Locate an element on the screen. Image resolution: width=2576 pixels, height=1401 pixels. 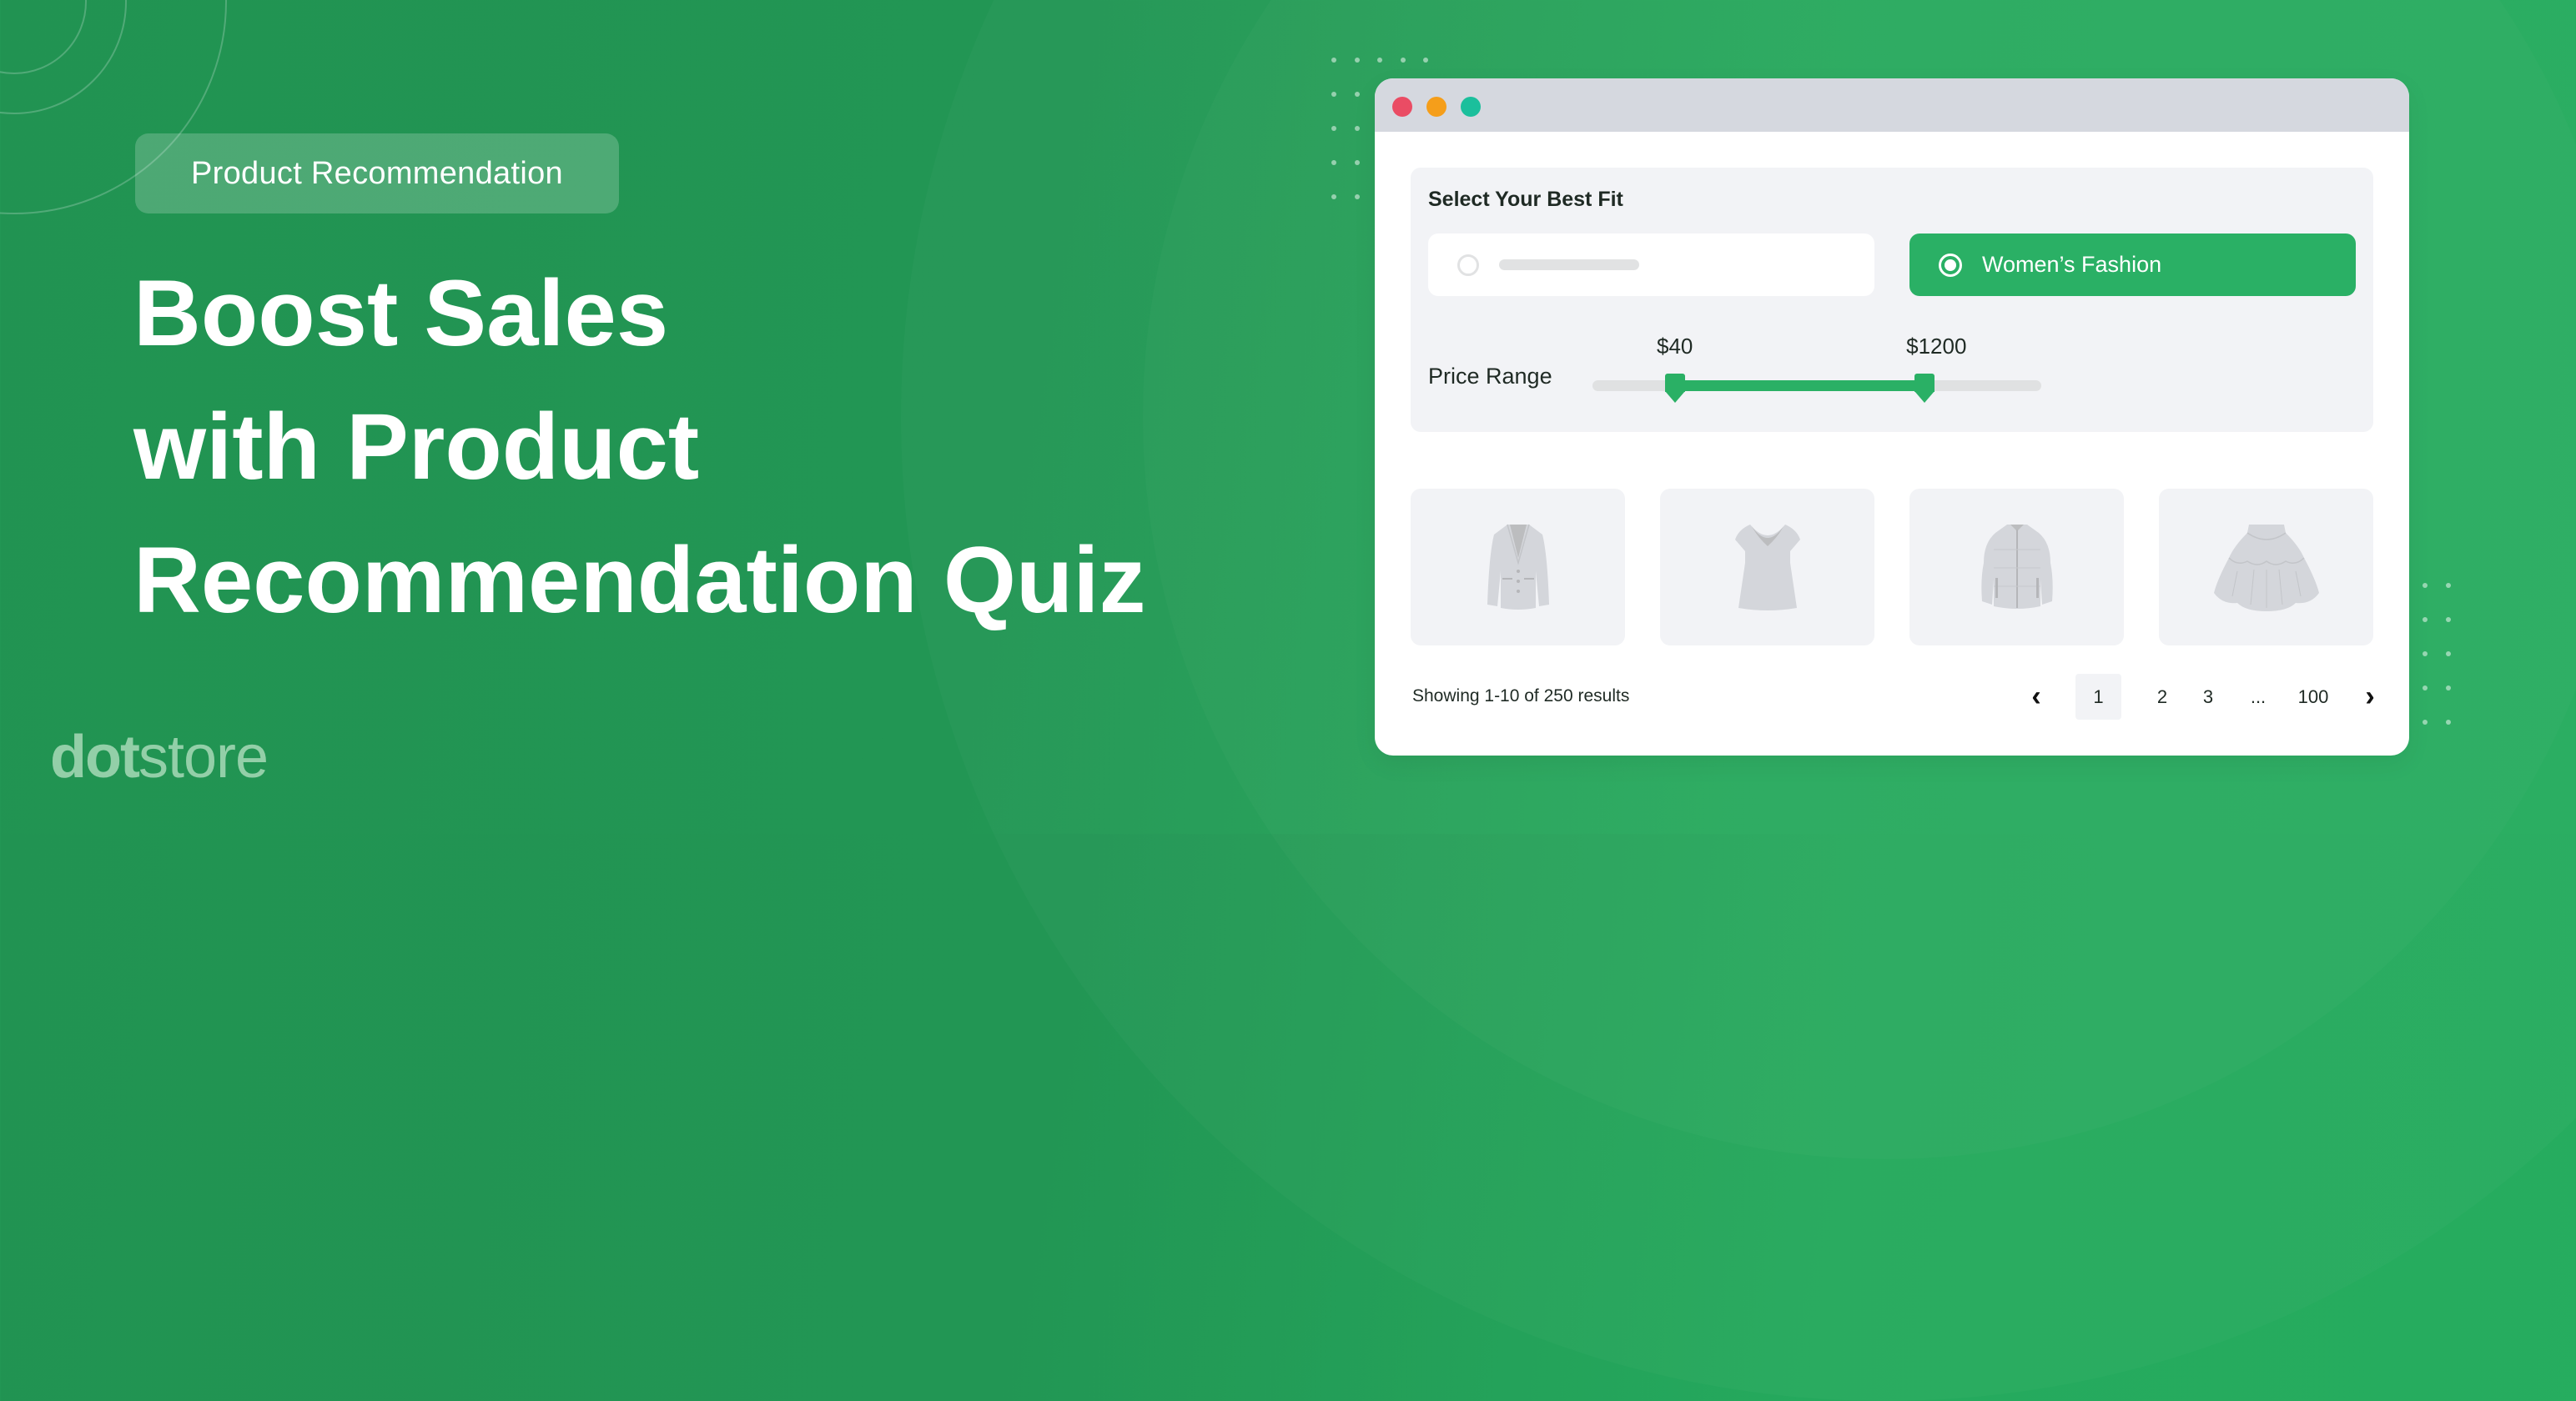
quiz-option-womens-fashion: Women’s Fashion is located at coordinates (2132, 265).